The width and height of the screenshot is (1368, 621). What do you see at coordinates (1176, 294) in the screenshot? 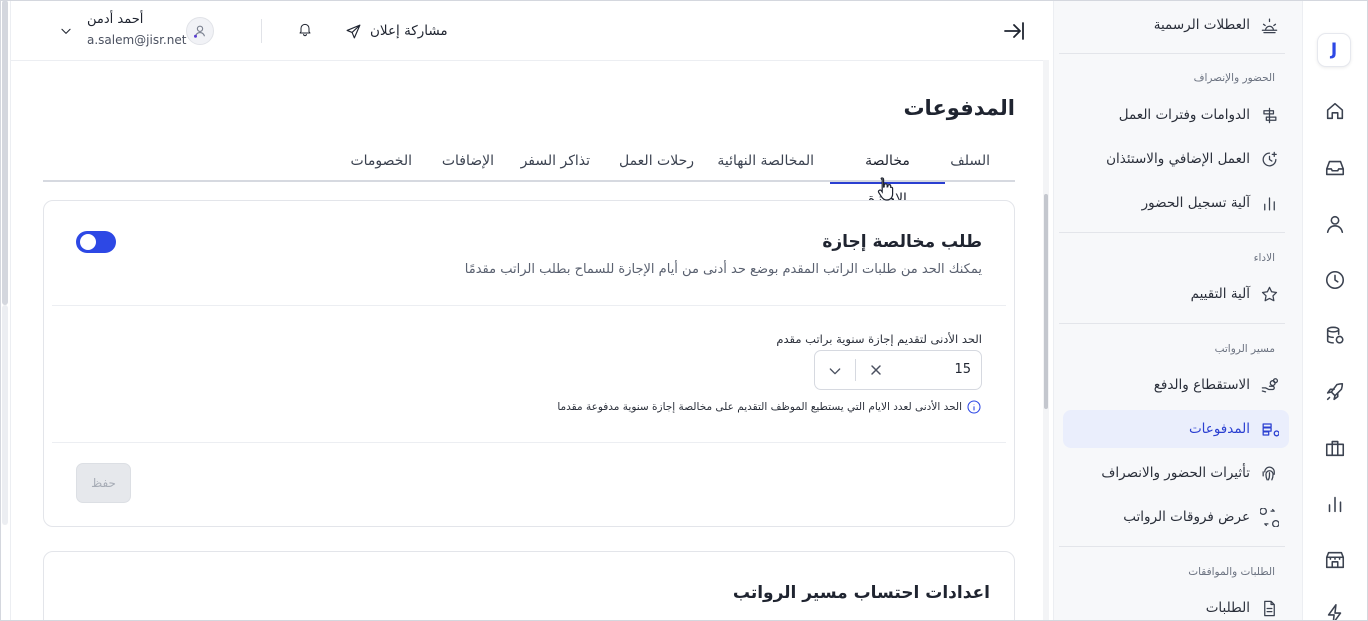
I see `sidebar-item-evaluation: آلية التقييم` at bounding box center [1176, 294].